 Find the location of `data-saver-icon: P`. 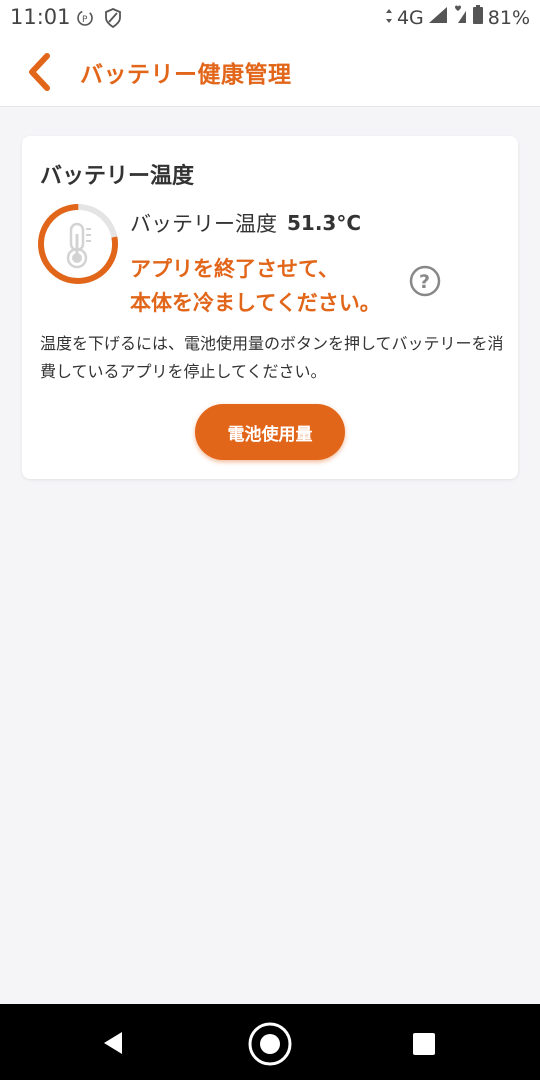

data-saver-icon: P is located at coordinates (85, 20).